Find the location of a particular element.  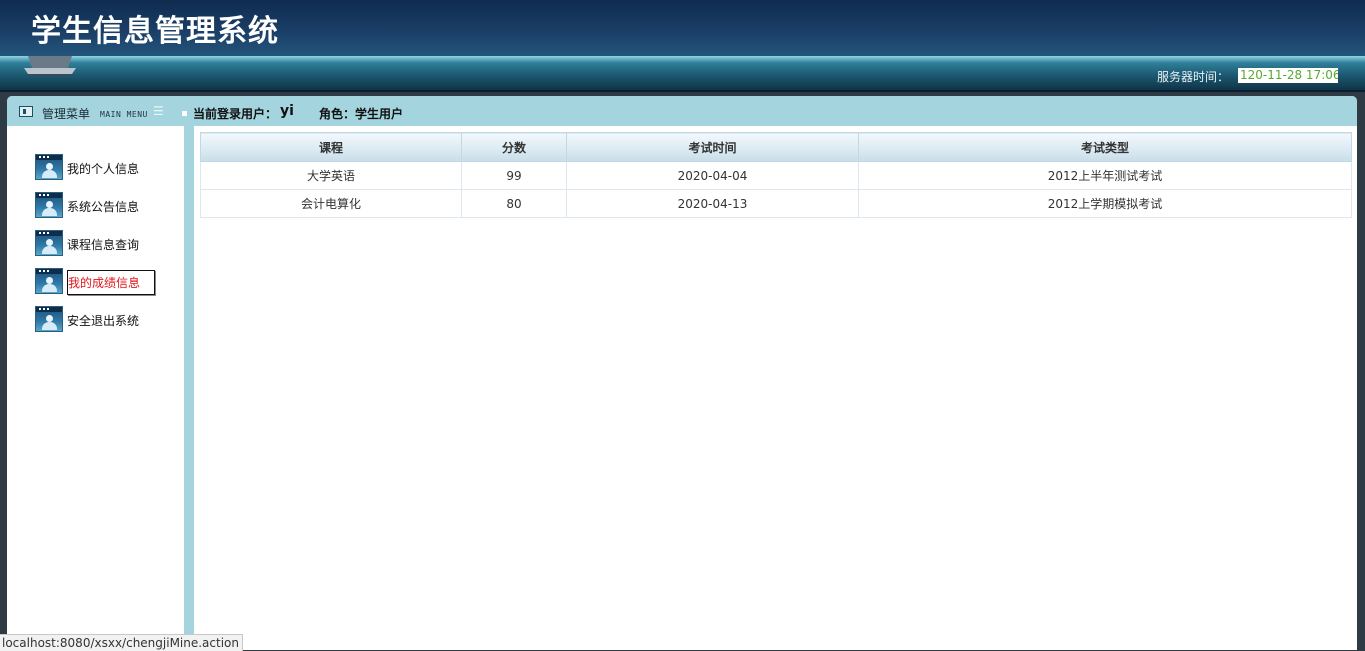

bullet-icon is located at coordinates (184, 113).